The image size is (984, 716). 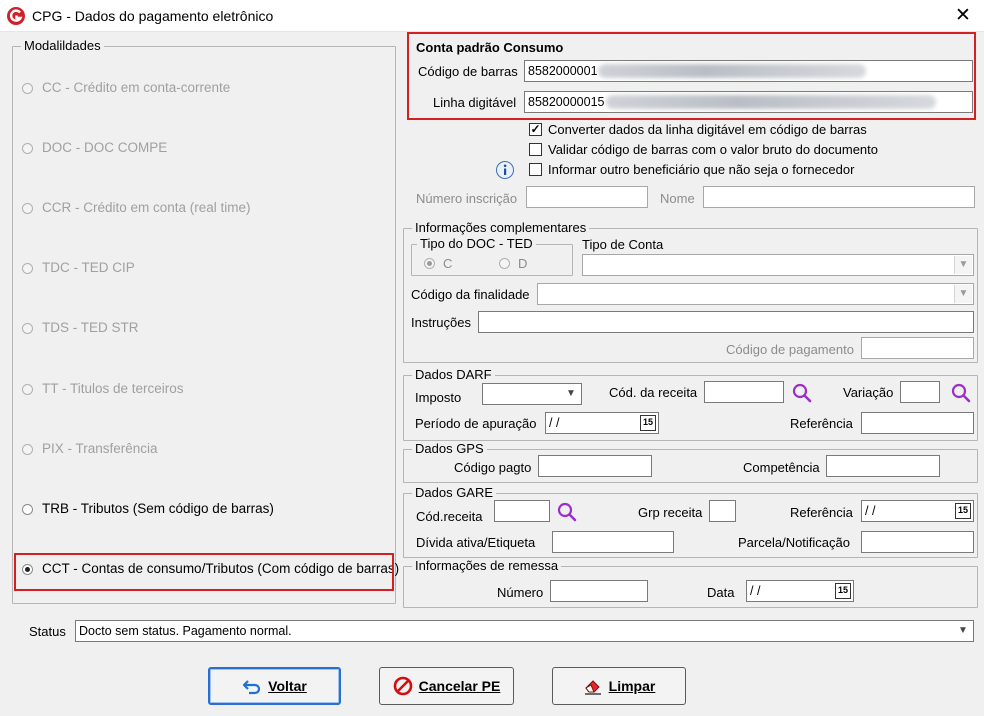 I want to click on tipo-conta-label: Tipo de Conta, so click(x=623, y=244).